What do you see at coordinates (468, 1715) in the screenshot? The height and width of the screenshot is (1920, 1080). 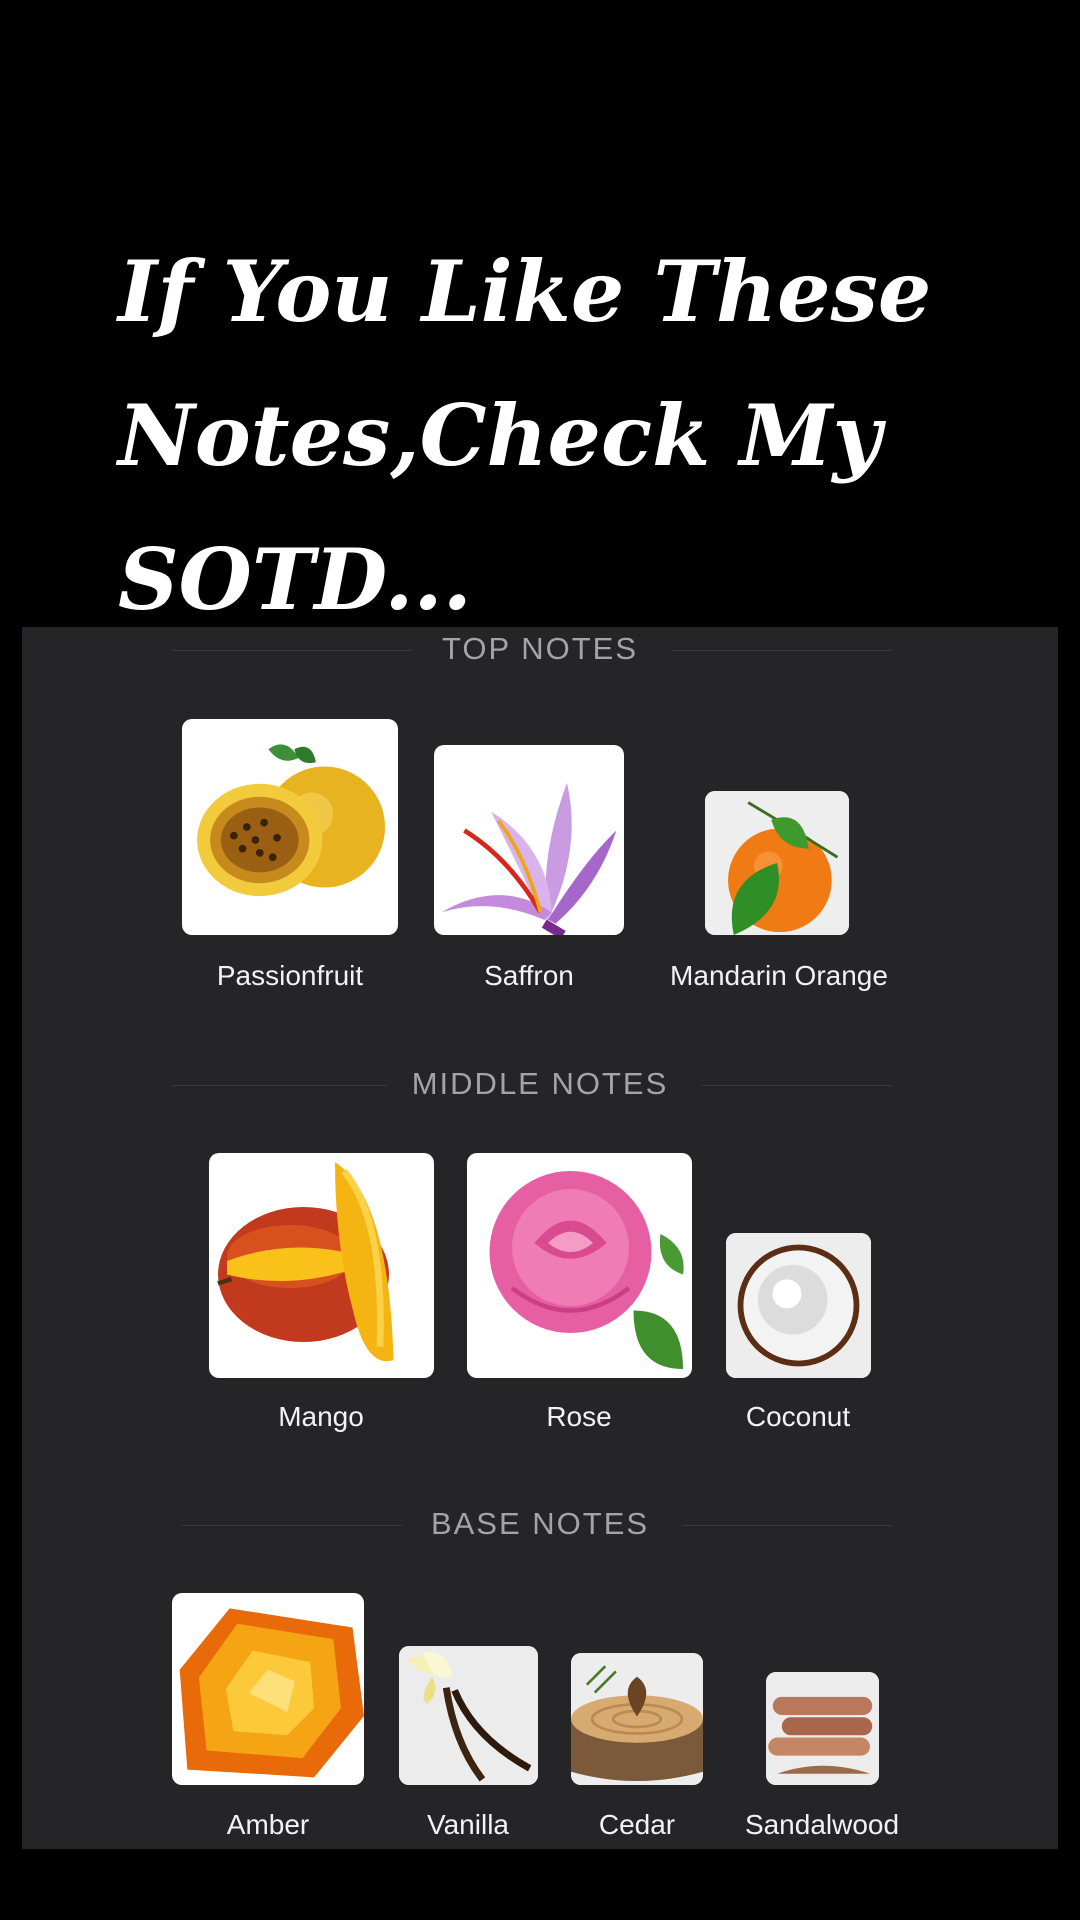 I see `vanilla-icon` at bounding box center [468, 1715].